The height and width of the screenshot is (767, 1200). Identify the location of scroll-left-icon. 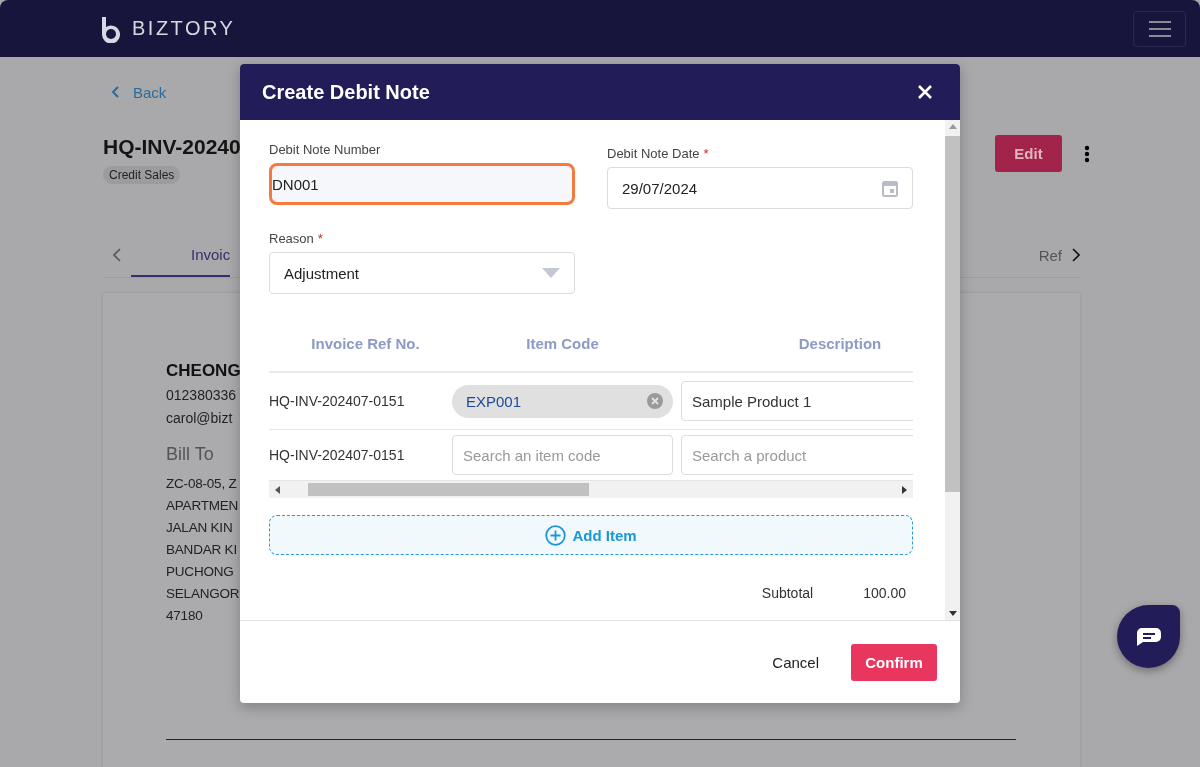
(278, 489).